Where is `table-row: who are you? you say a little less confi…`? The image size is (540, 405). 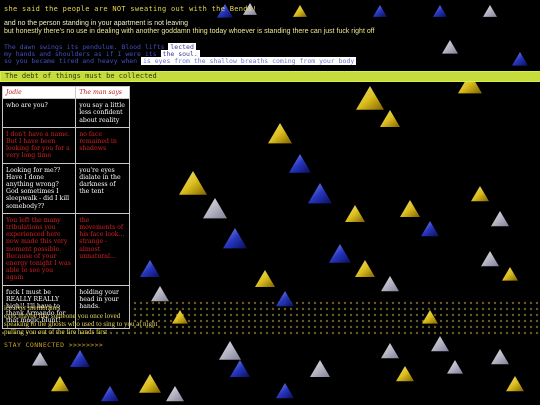 table-row: who are you? you say a little less confi… is located at coordinates (65, 113).